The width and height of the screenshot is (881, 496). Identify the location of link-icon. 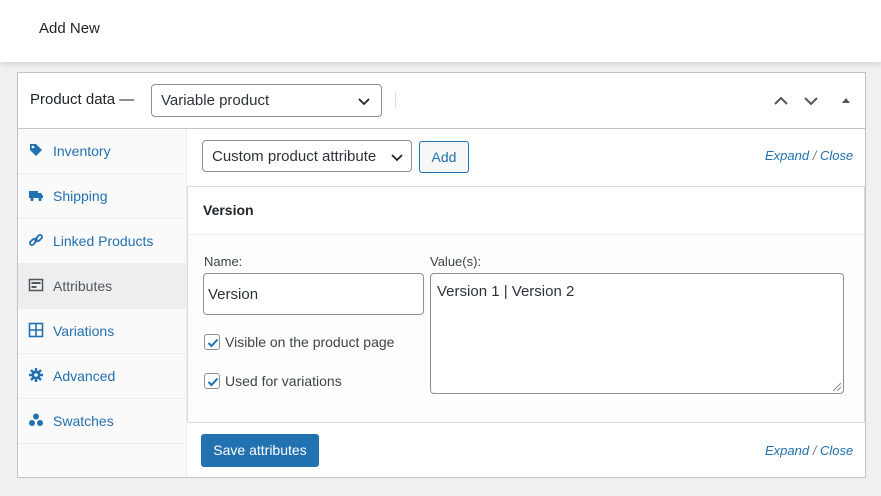
(36, 240).